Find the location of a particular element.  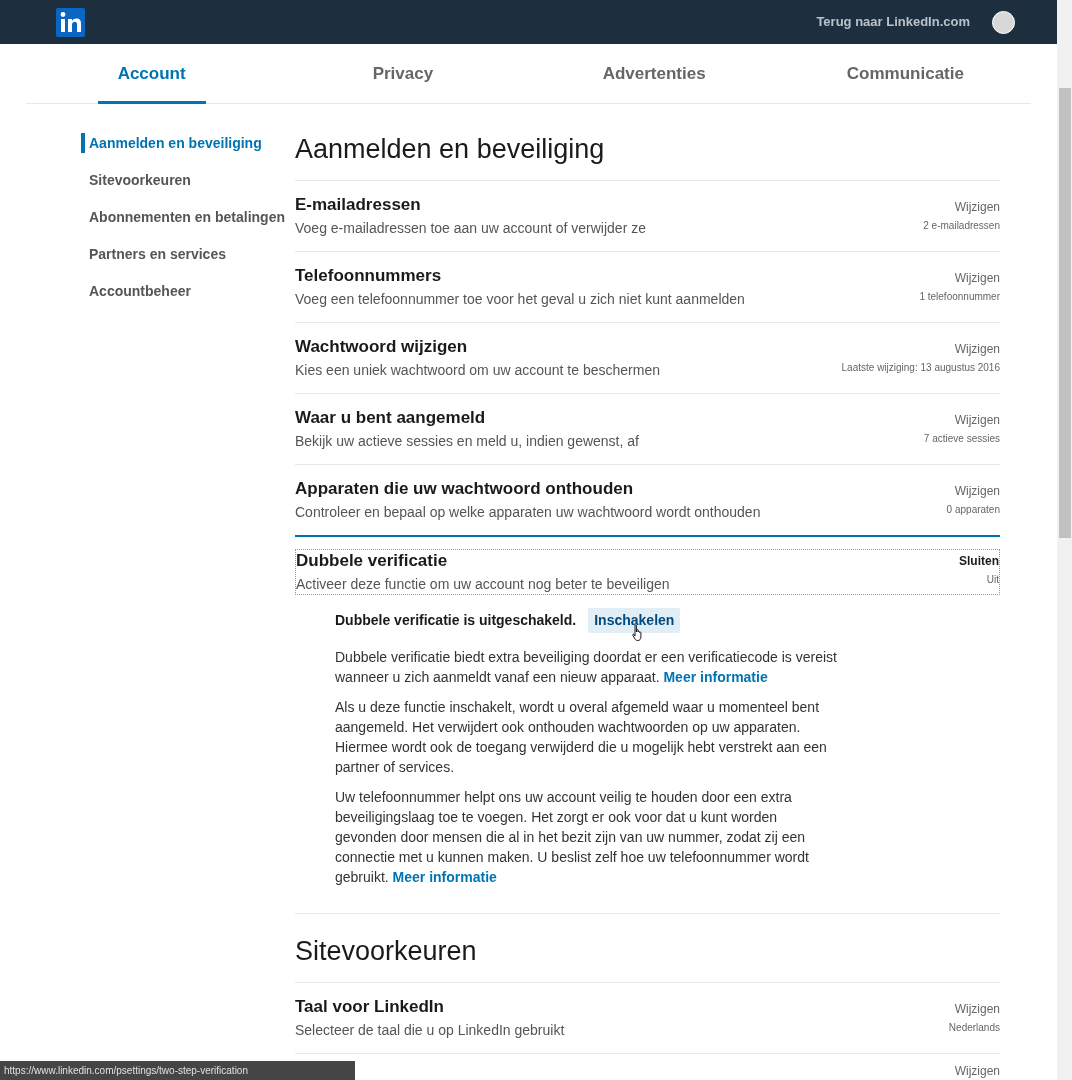

status-url: https://www.linkedin.com/psettings/two-step-verification is located at coordinates (177, 1070).